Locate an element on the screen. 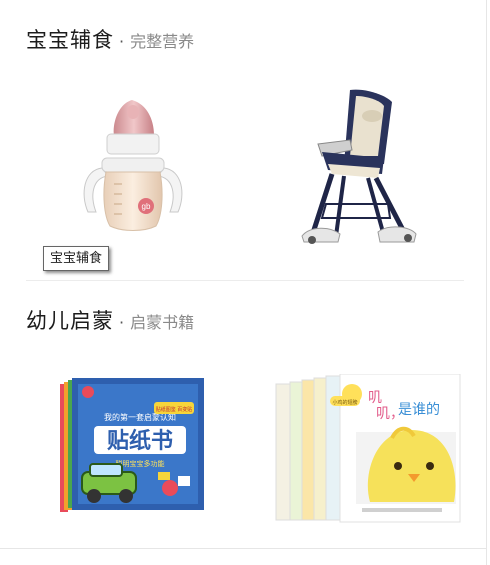 The image size is (490, 565). sticker-book-title: 贴纸书 is located at coordinates (140, 441).